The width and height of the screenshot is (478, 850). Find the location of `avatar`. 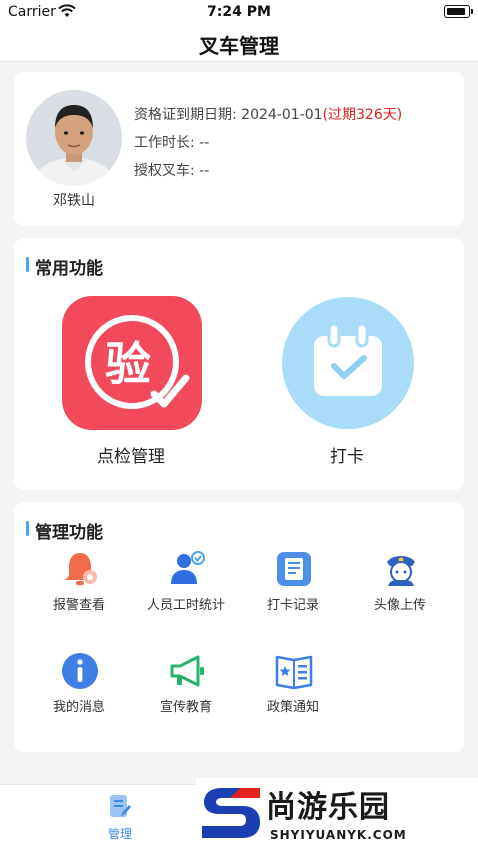

avatar is located at coordinates (74, 138).